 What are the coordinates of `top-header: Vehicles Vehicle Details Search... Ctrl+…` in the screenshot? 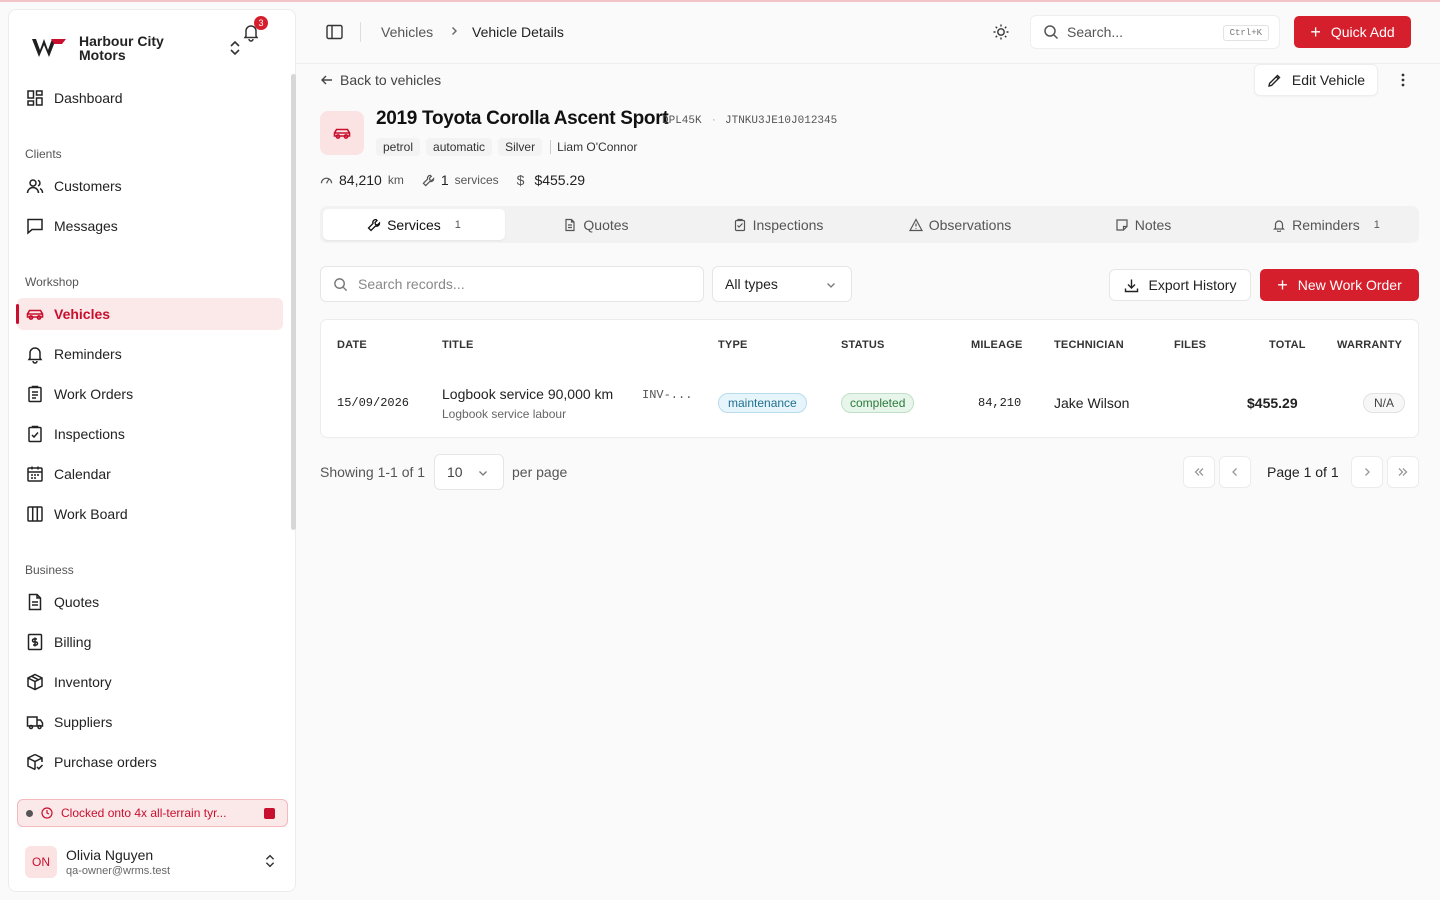 It's located at (868, 32).